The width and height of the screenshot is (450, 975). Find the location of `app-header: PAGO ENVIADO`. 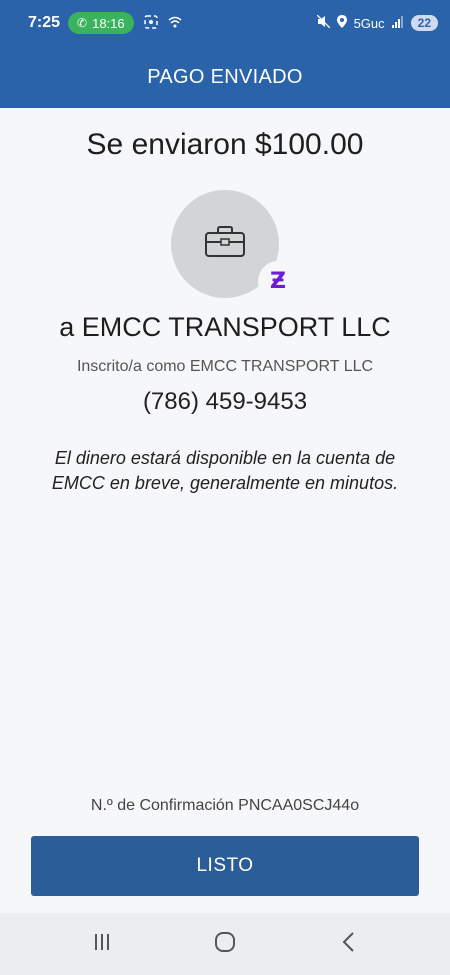

app-header: PAGO ENVIADO is located at coordinates (225, 77).